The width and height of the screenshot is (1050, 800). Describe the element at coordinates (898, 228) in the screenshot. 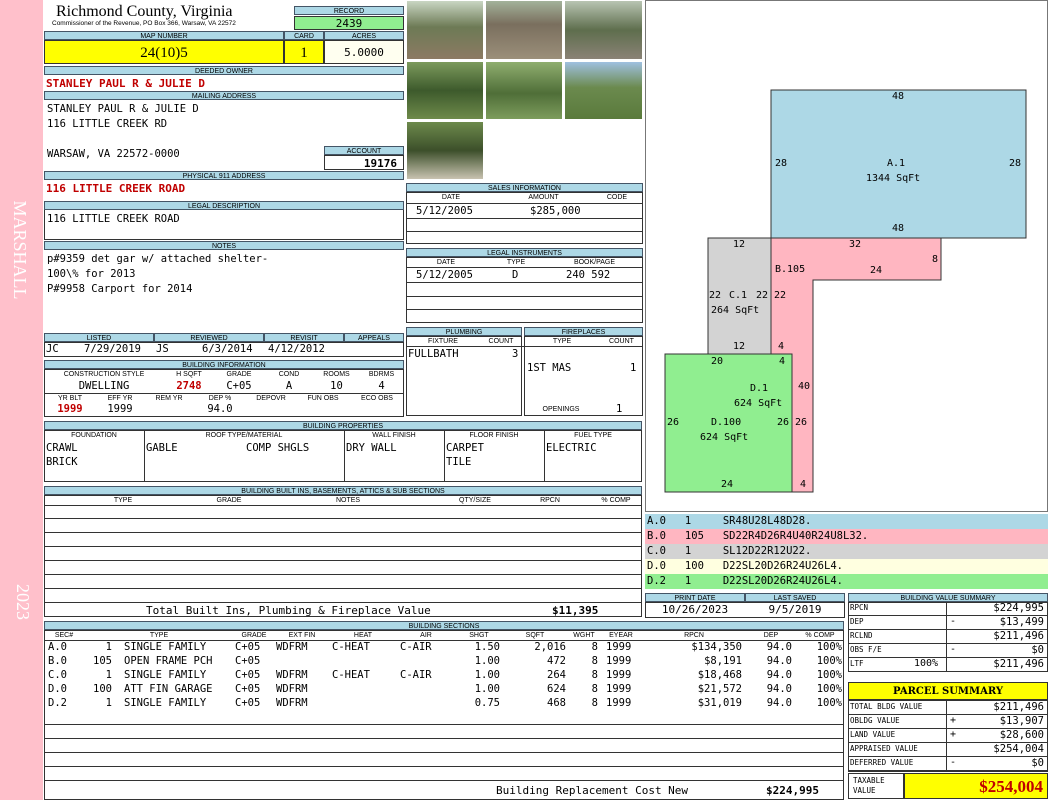

I see `dim-4: 48` at that location.